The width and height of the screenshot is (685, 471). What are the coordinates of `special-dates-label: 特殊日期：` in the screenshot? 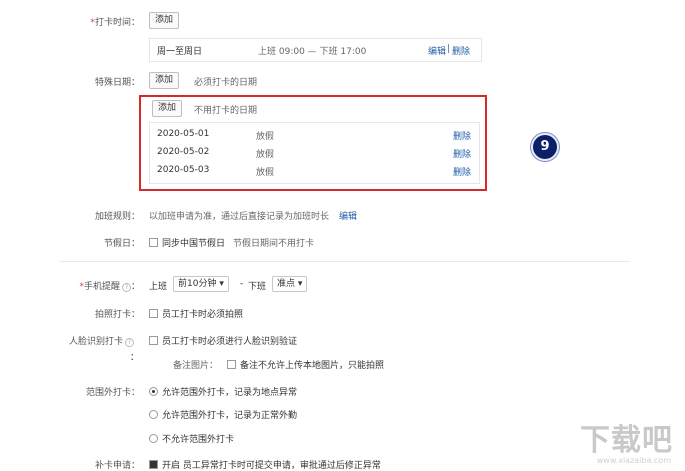 It's located at (117, 83).